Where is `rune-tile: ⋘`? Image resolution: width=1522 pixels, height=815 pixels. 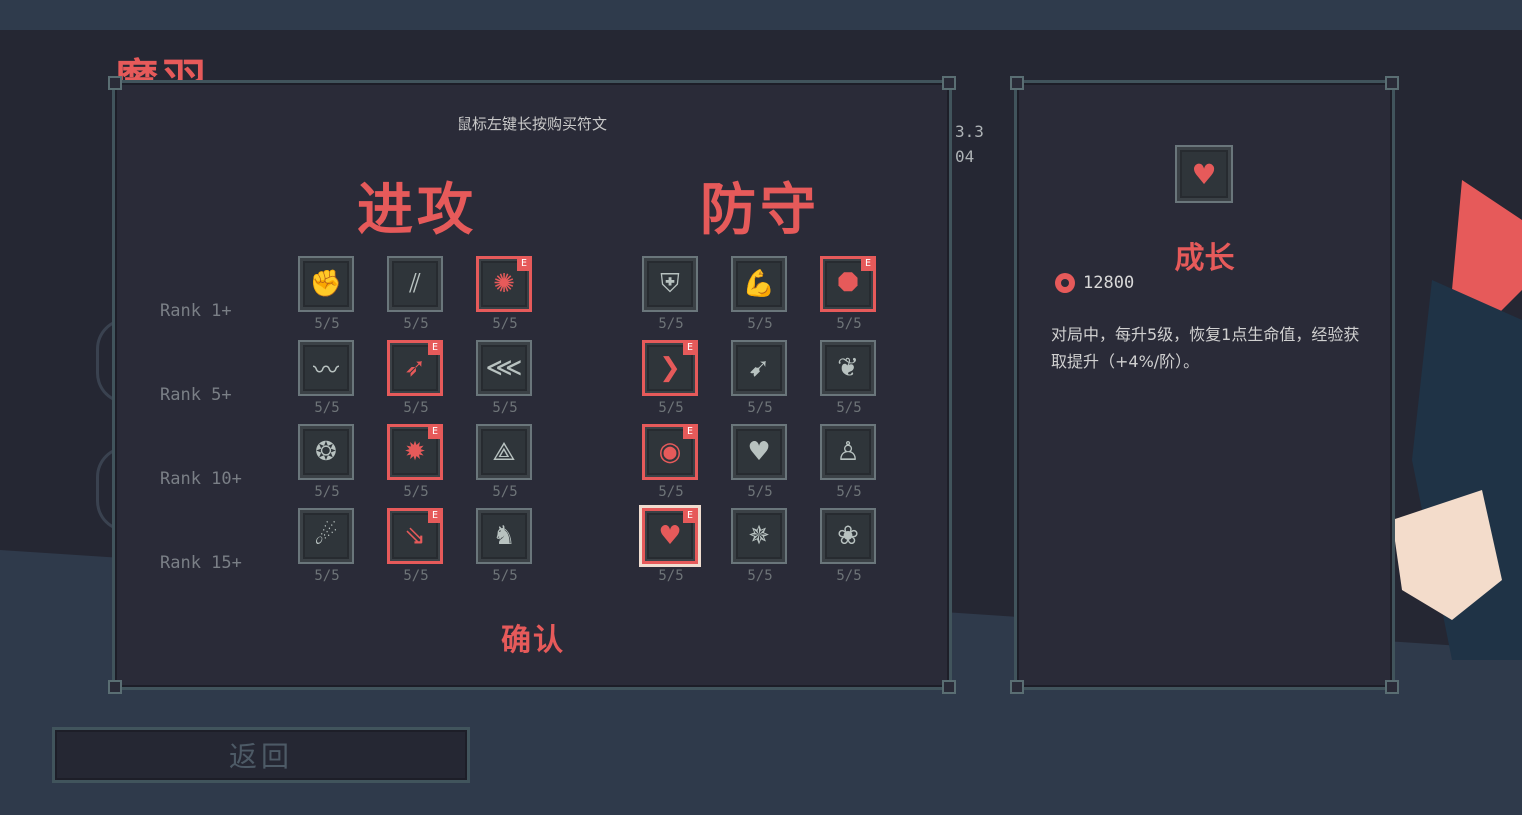 rune-tile: ⋘ is located at coordinates (504, 368).